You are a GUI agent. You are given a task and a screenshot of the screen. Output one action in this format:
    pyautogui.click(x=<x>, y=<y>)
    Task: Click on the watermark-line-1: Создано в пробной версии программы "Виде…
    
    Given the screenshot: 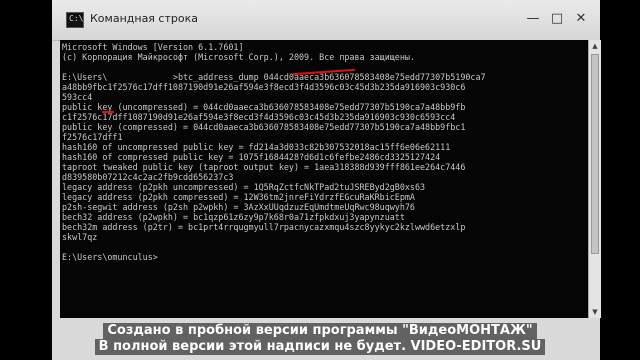 What is the action you would take?
    pyautogui.click(x=320, y=331)
    